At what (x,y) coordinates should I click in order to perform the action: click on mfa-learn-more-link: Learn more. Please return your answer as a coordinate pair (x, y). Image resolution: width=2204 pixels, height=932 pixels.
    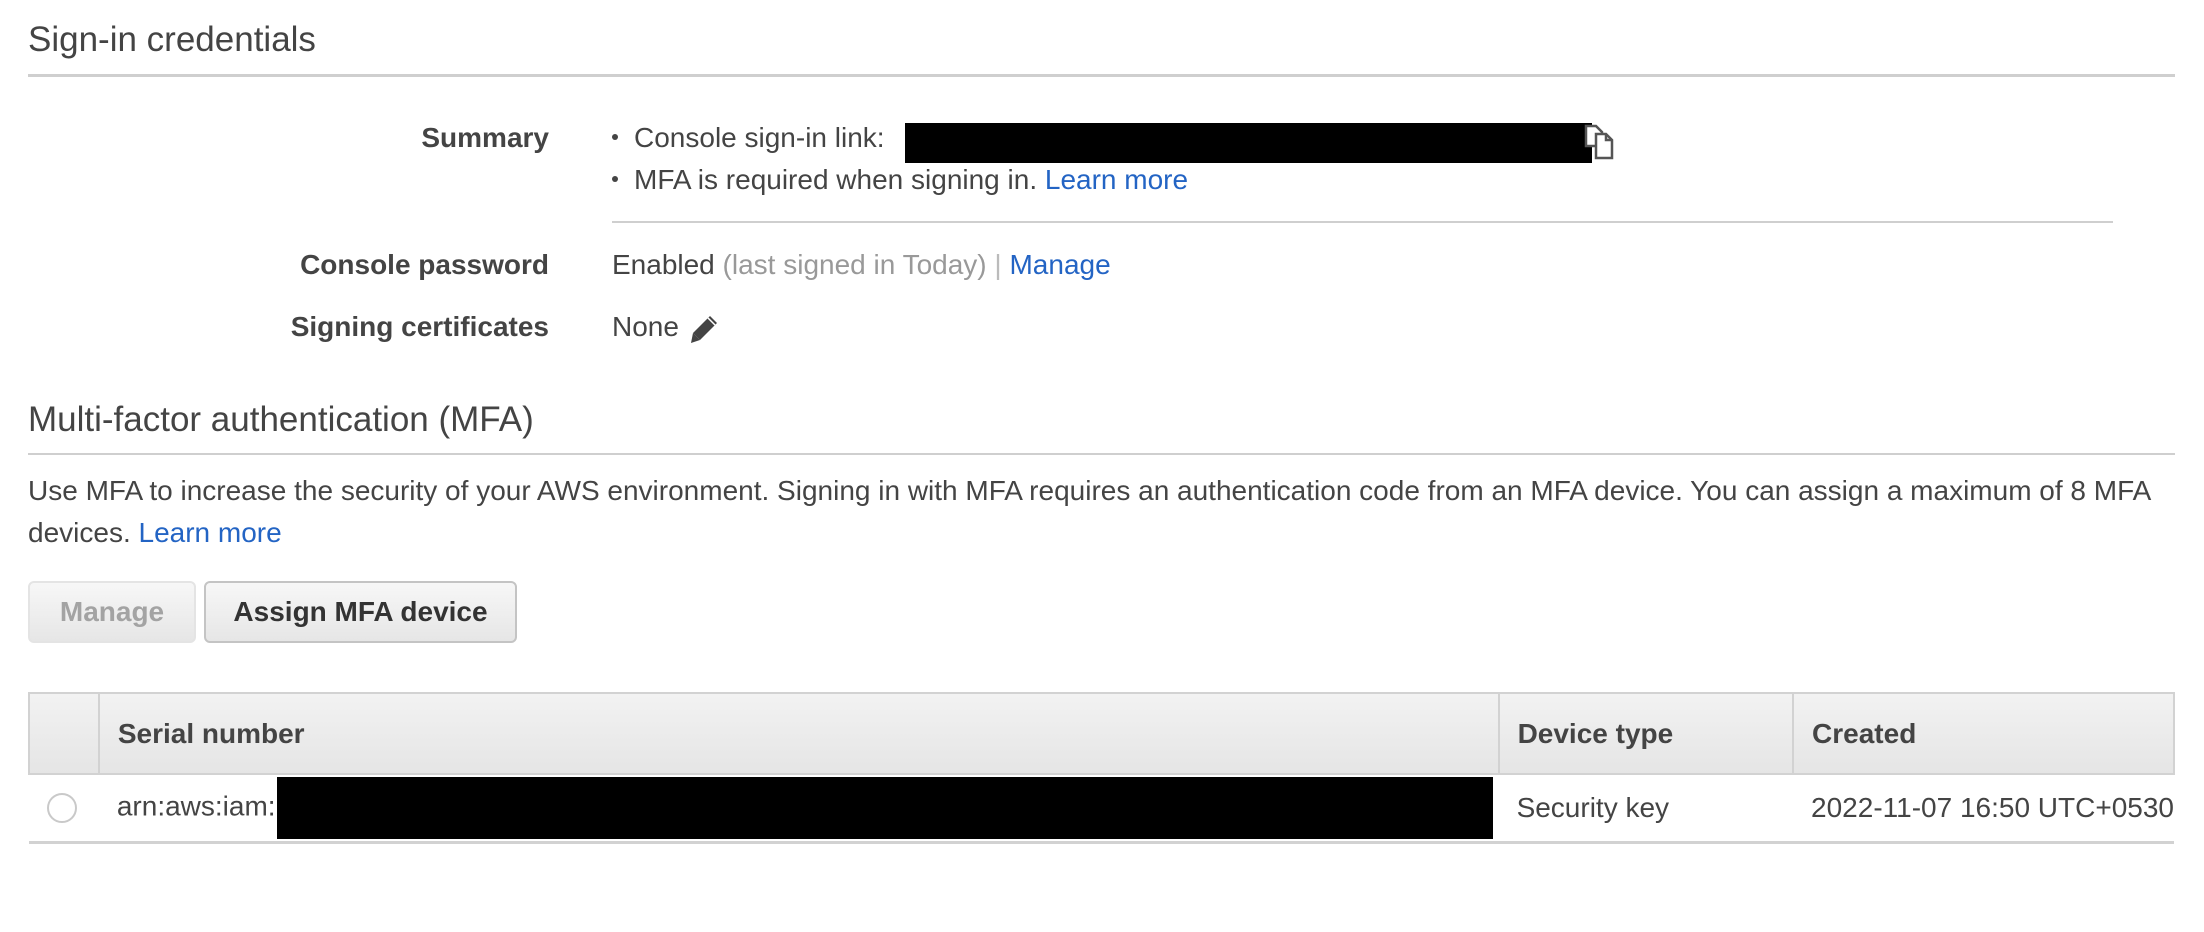
    Looking at the image, I should click on (210, 532).